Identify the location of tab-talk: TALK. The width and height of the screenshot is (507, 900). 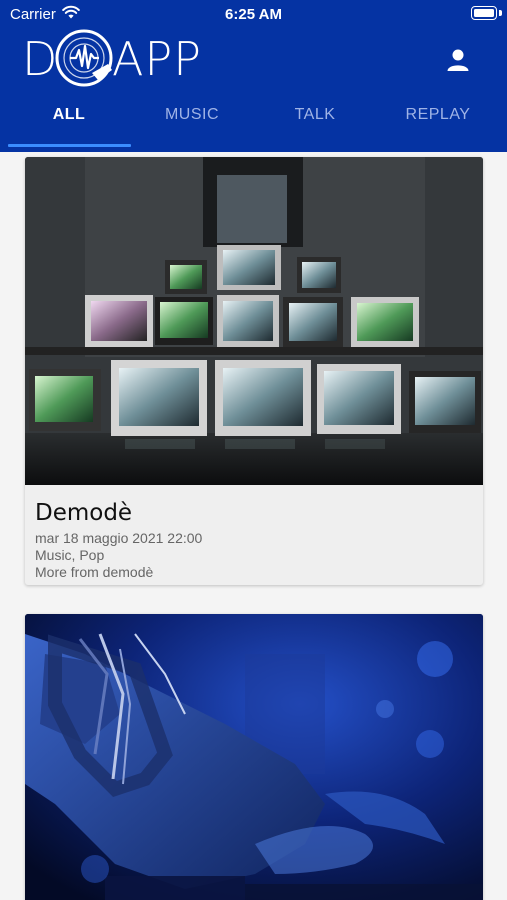
(315, 115).